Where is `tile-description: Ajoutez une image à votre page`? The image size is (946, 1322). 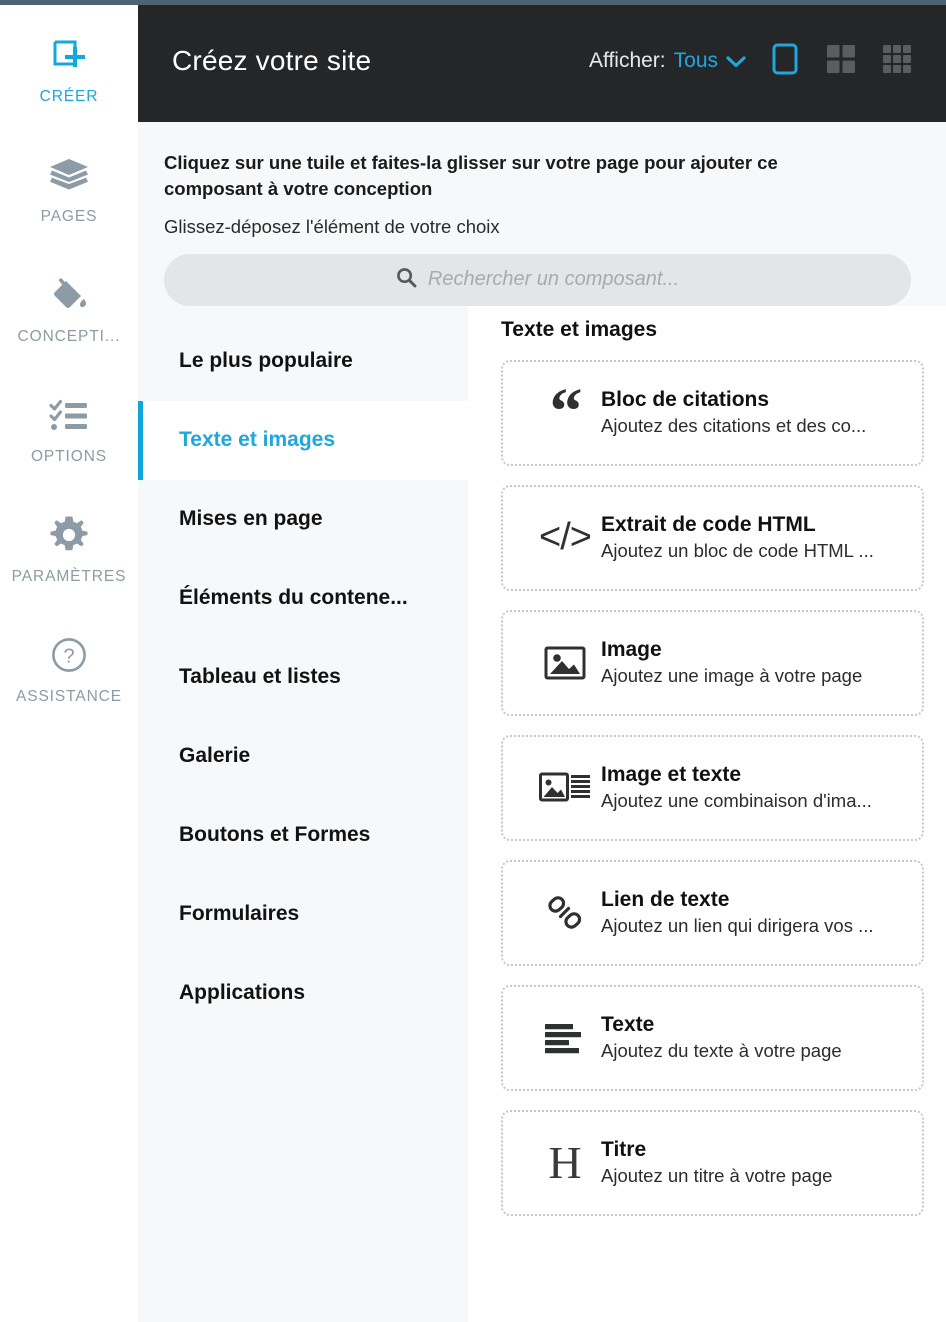 tile-description: Ajoutez une image à votre page is located at coordinates (732, 675).